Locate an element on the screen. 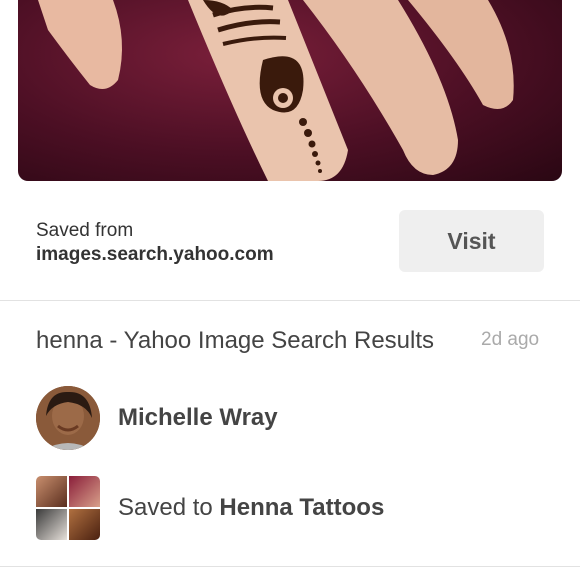  section-divider is located at coordinates (290, 300).